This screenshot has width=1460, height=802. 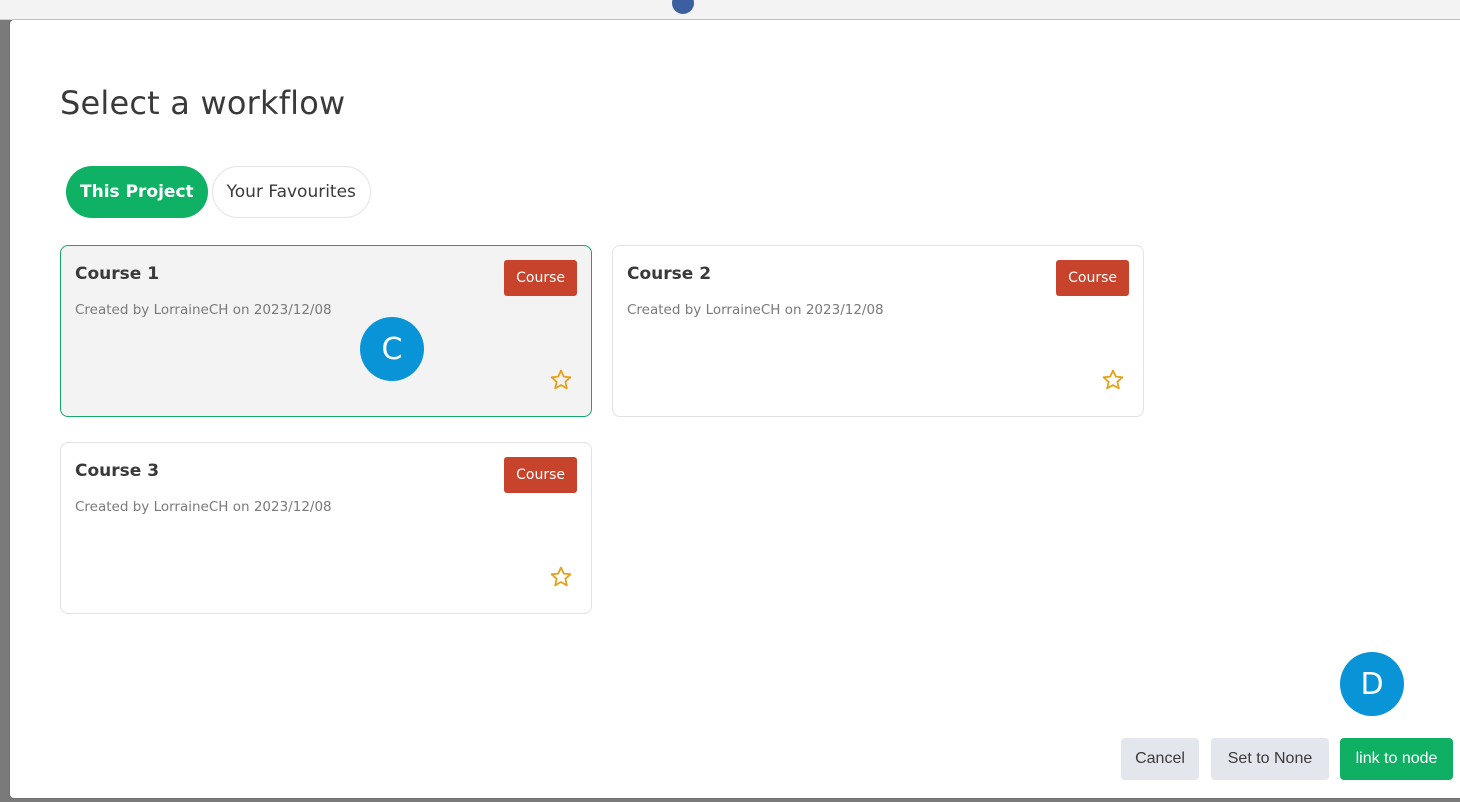 What do you see at coordinates (117, 274) in the screenshot?
I see `workflow-card-title: Course 1` at bounding box center [117, 274].